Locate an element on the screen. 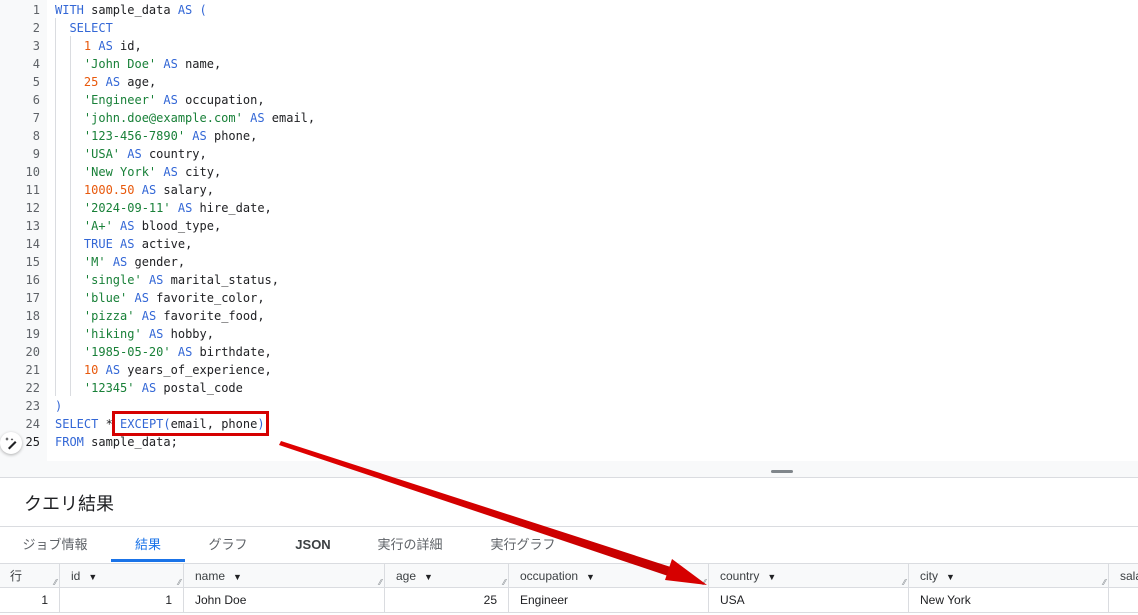  line-number: 4 is located at coordinates (36, 64).